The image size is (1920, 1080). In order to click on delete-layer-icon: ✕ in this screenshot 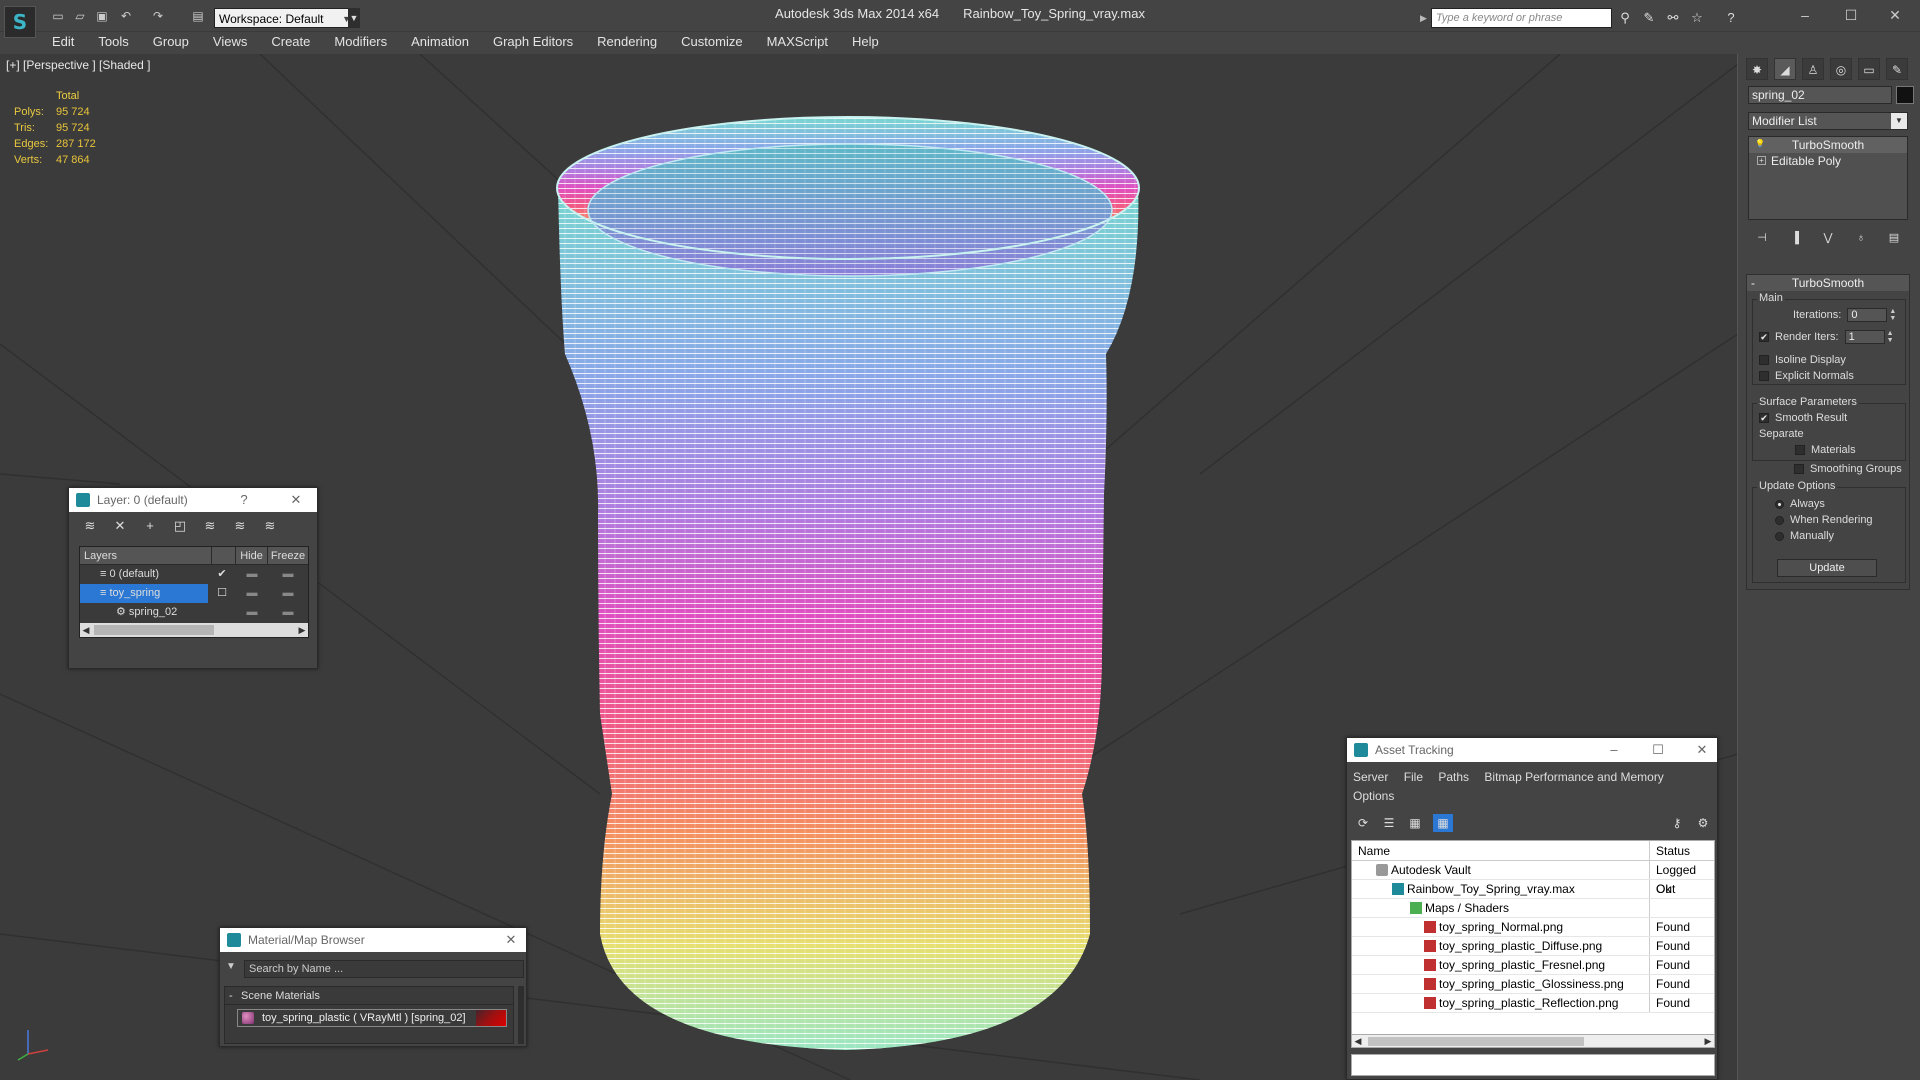, I will do `click(120, 526)`.